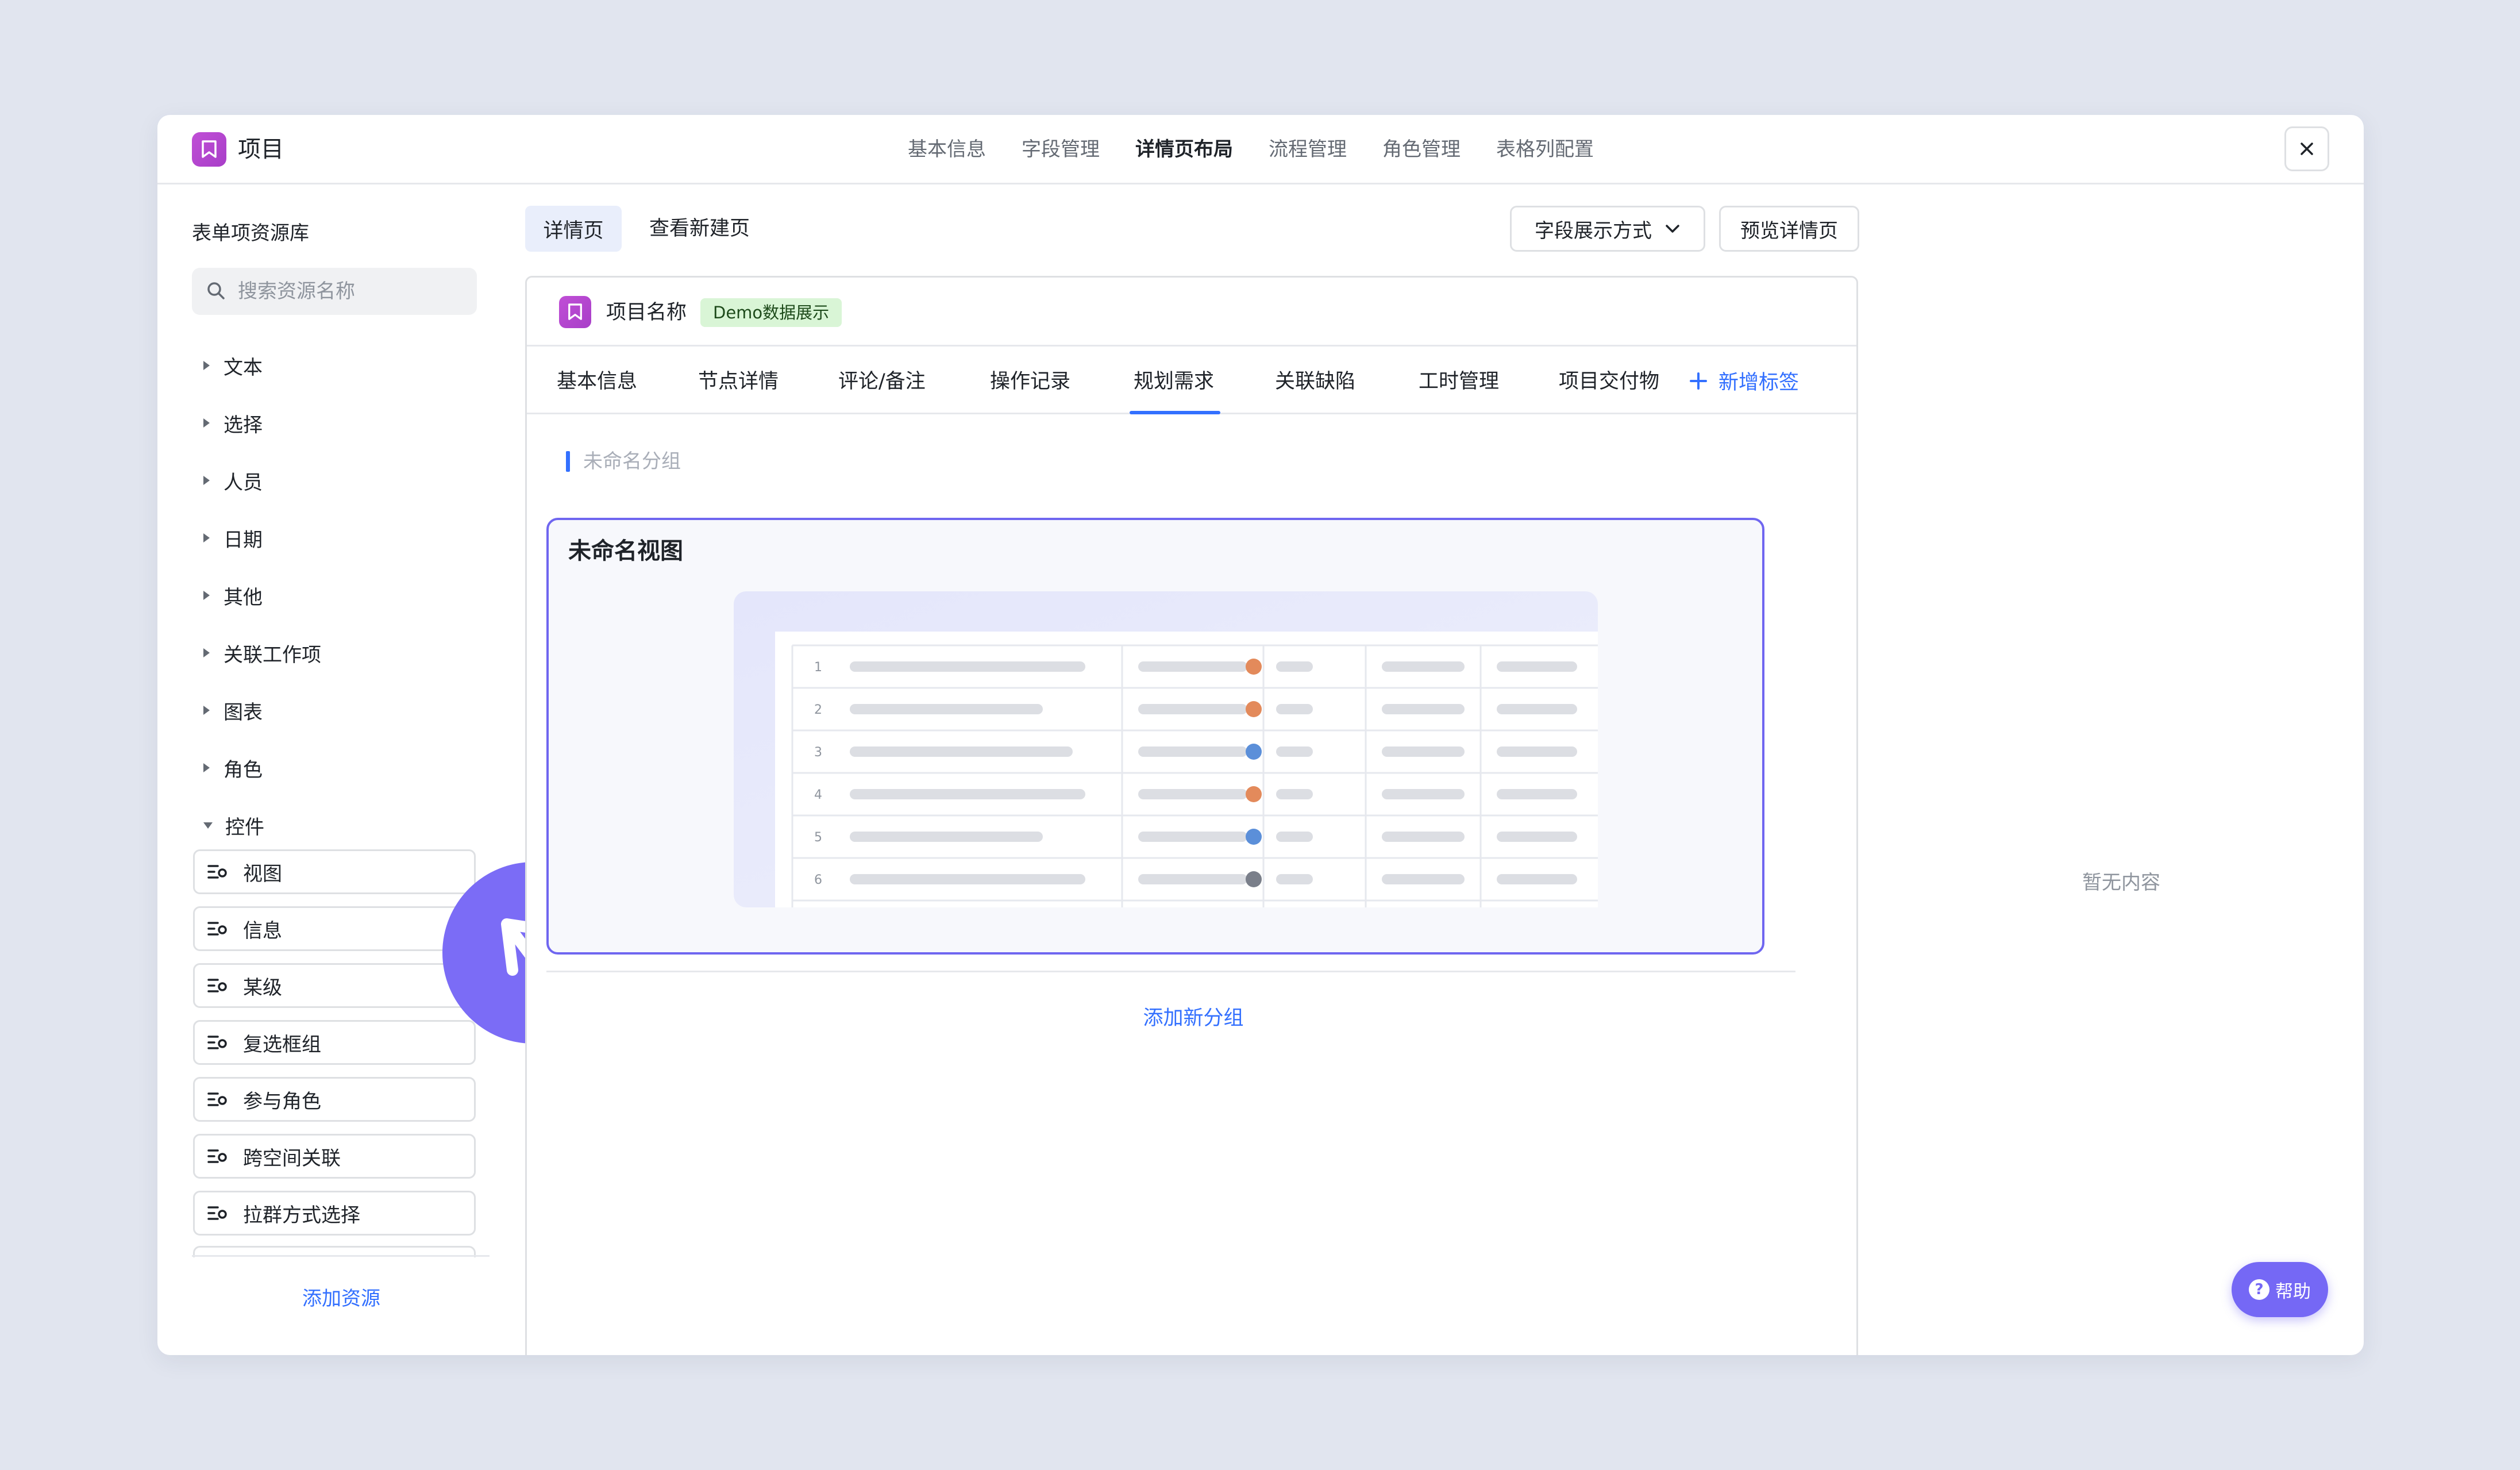 This screenshot has height=1470, width=2520. I want to click on category-controls: 控件, so click(234, 825).